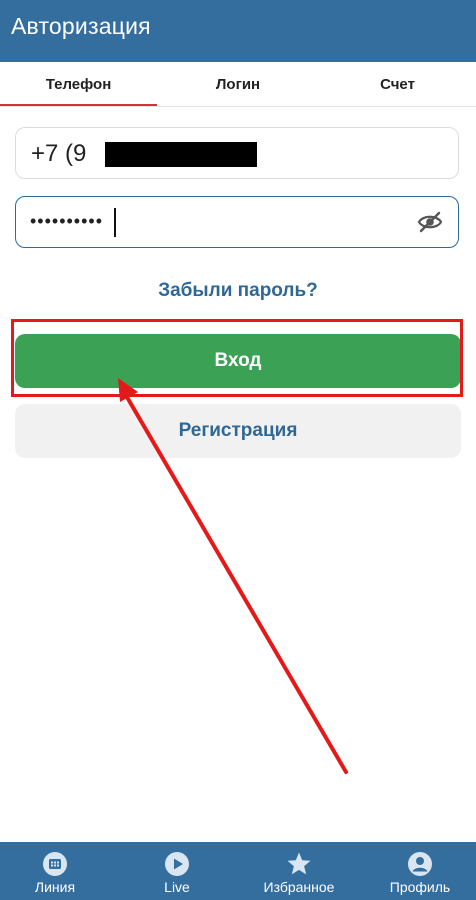  Describe the element at coordinates (237, 358) in the screenshot. I see `annotation-highlight-box` at that location.